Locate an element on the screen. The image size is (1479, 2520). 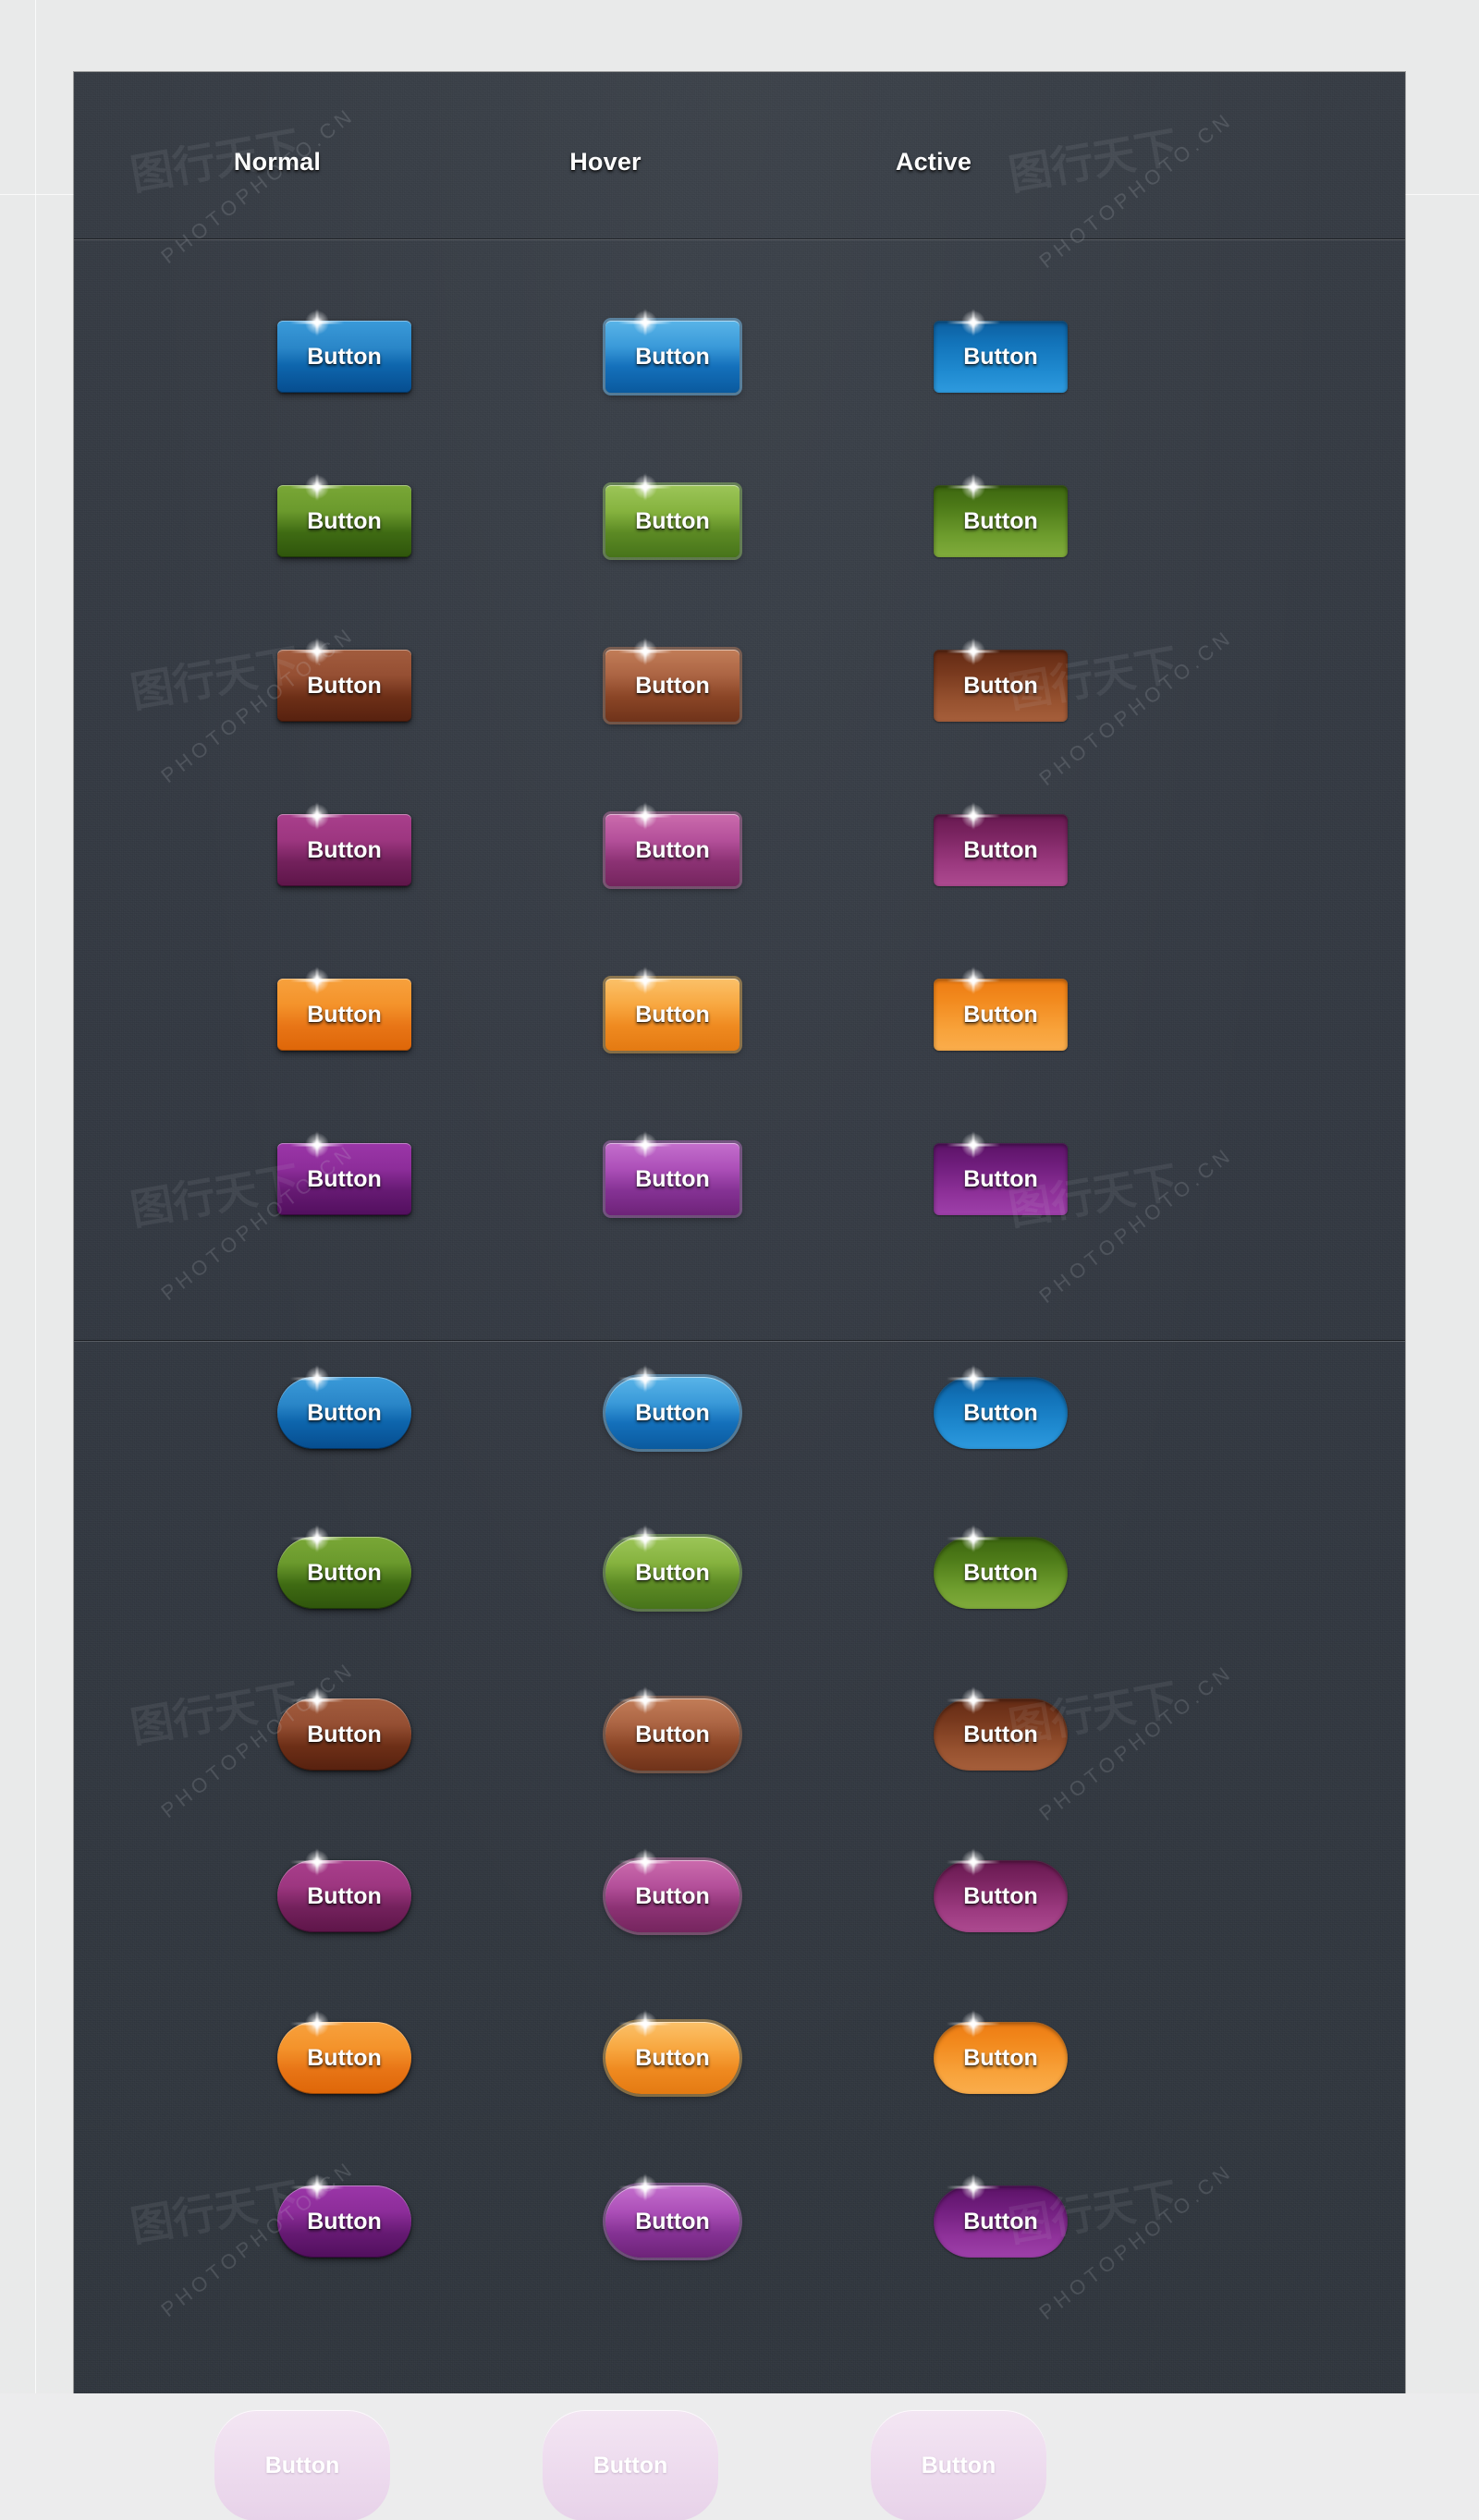
faded-button-active: Button is located at coordinates (958, 2465).